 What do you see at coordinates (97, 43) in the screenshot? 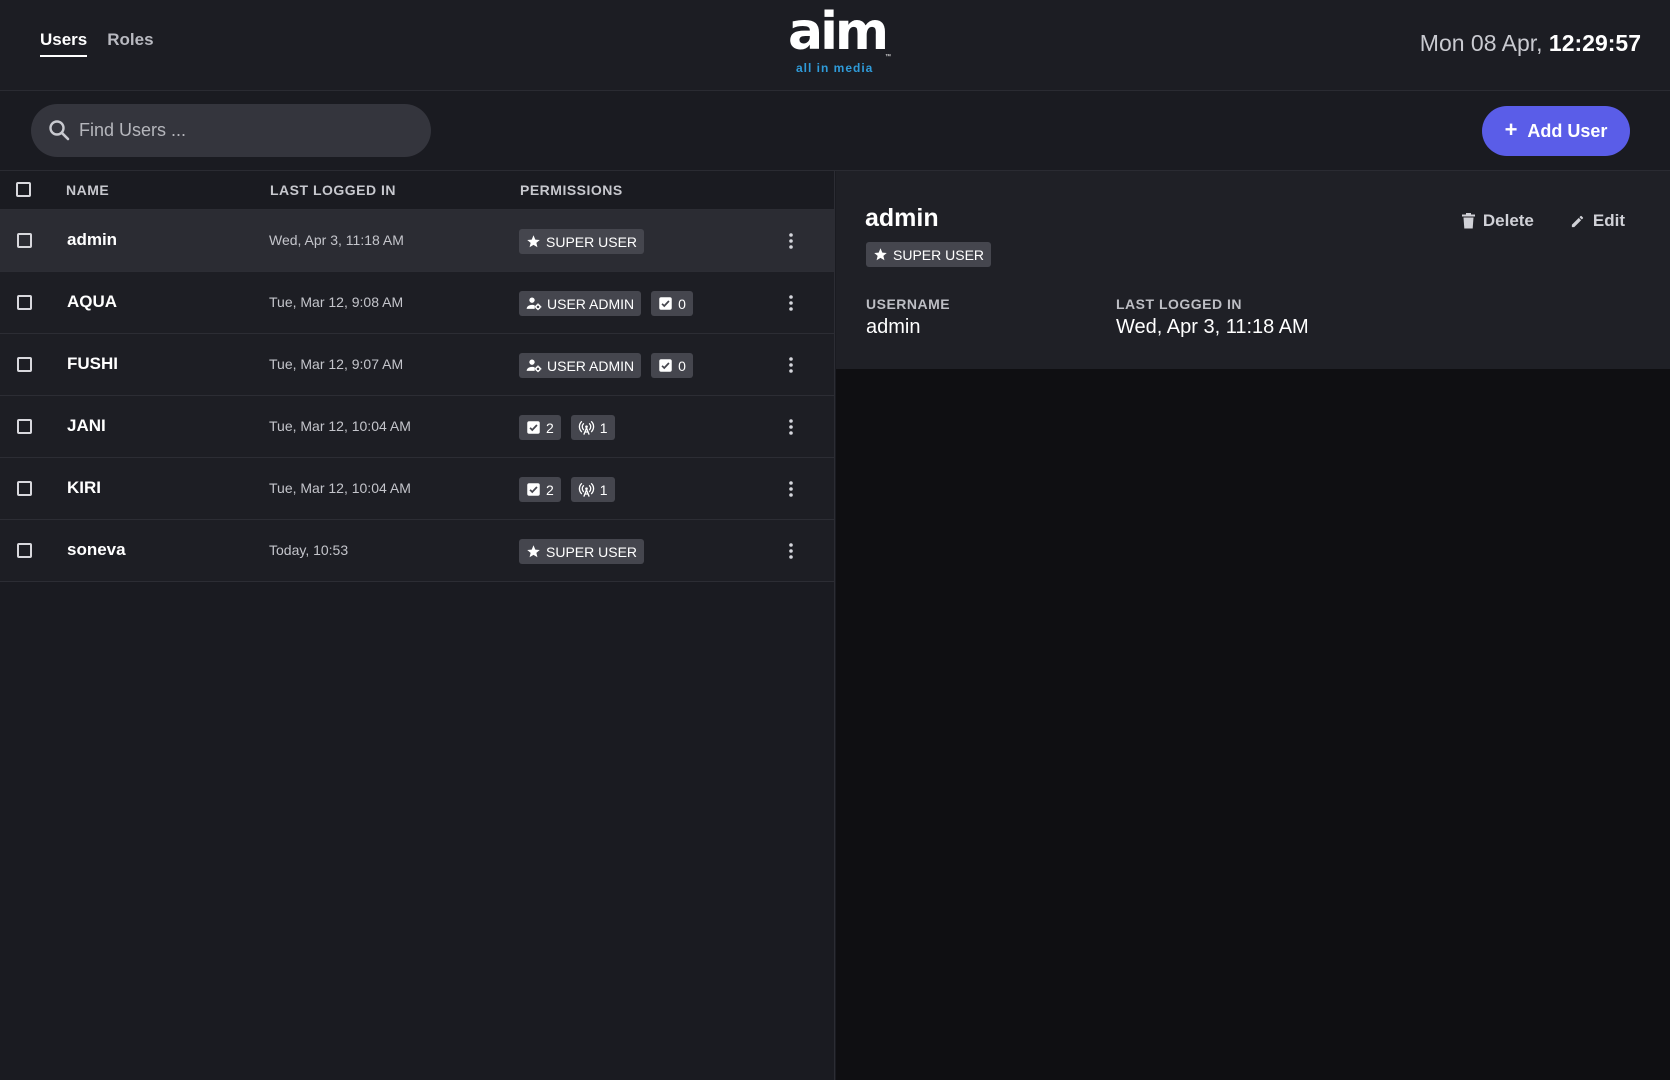
I see `nav-tabs: Users Roles` at bounding box center [97, 43].